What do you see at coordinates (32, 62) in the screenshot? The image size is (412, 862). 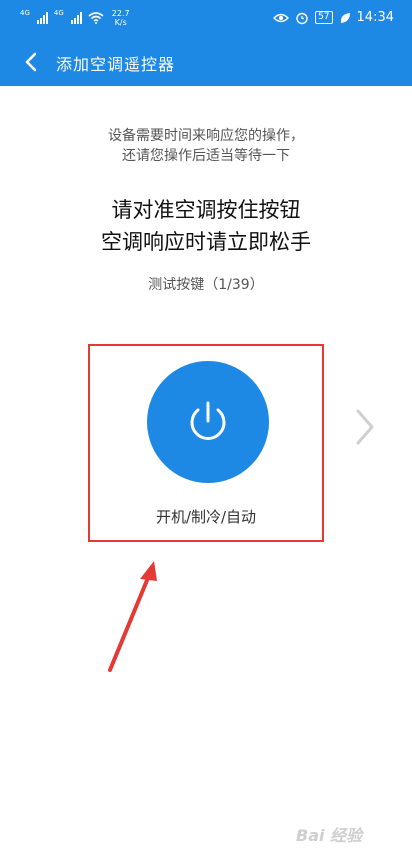 I see `back-arrow-icon` at bounding box center [32, 62].